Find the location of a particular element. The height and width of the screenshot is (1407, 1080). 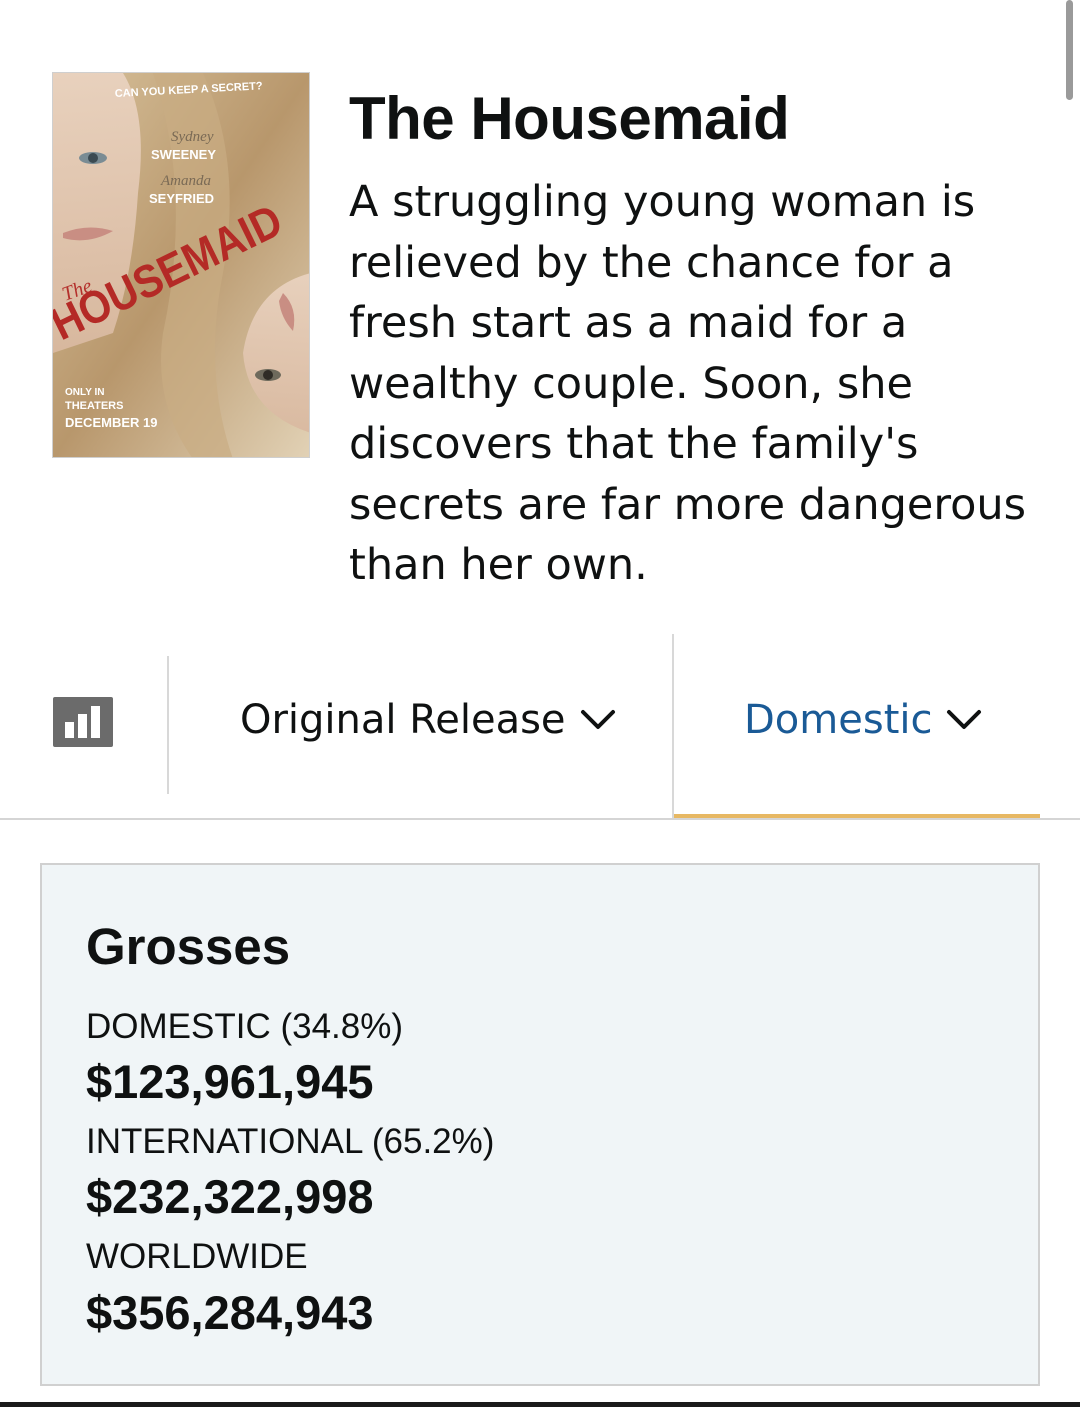

movie-title: The Housemaid is located at coordinates (569, 118).